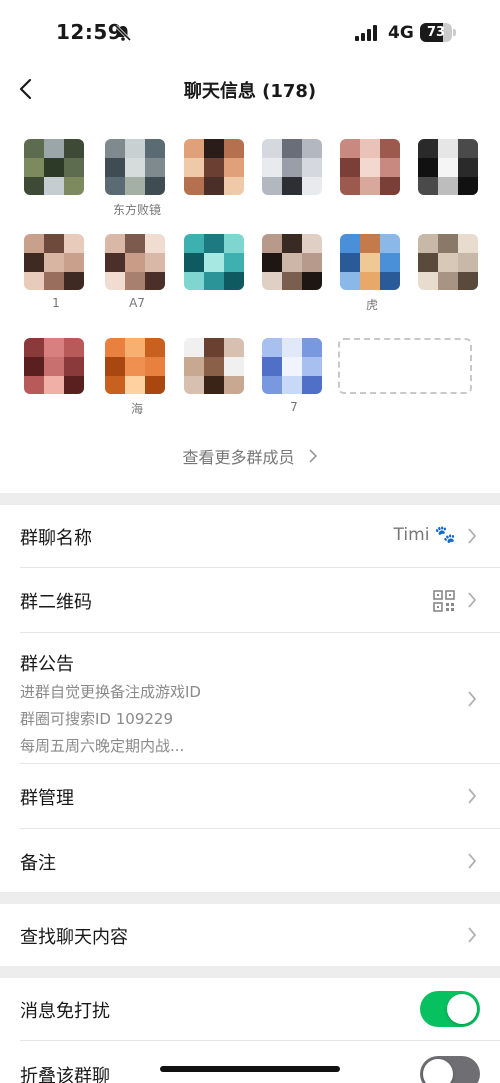 The height and width of the screenshot is (1083, 500). I want to click on member-name: 虎, so click(371, 305).